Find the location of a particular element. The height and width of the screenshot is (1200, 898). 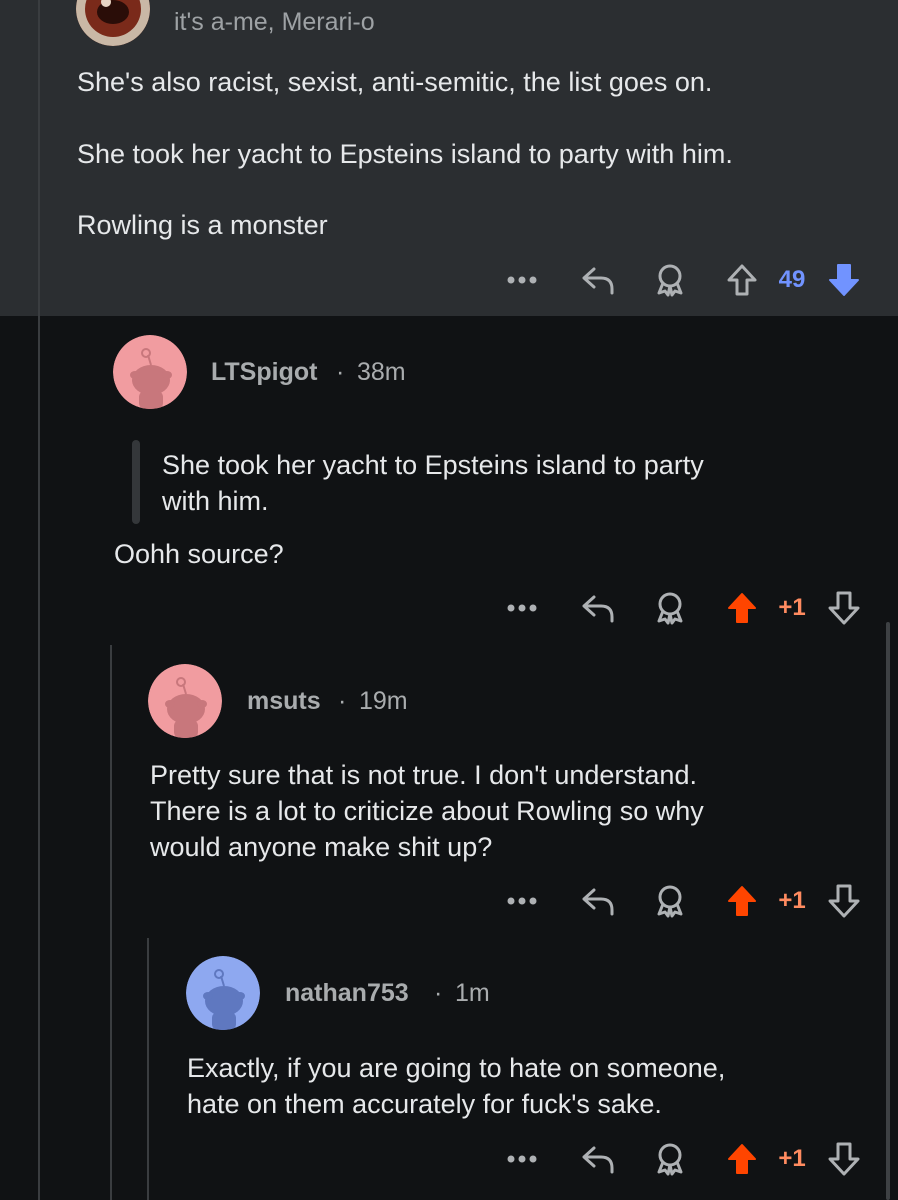

username: LTSpigot is located at coordinates (264, 372).